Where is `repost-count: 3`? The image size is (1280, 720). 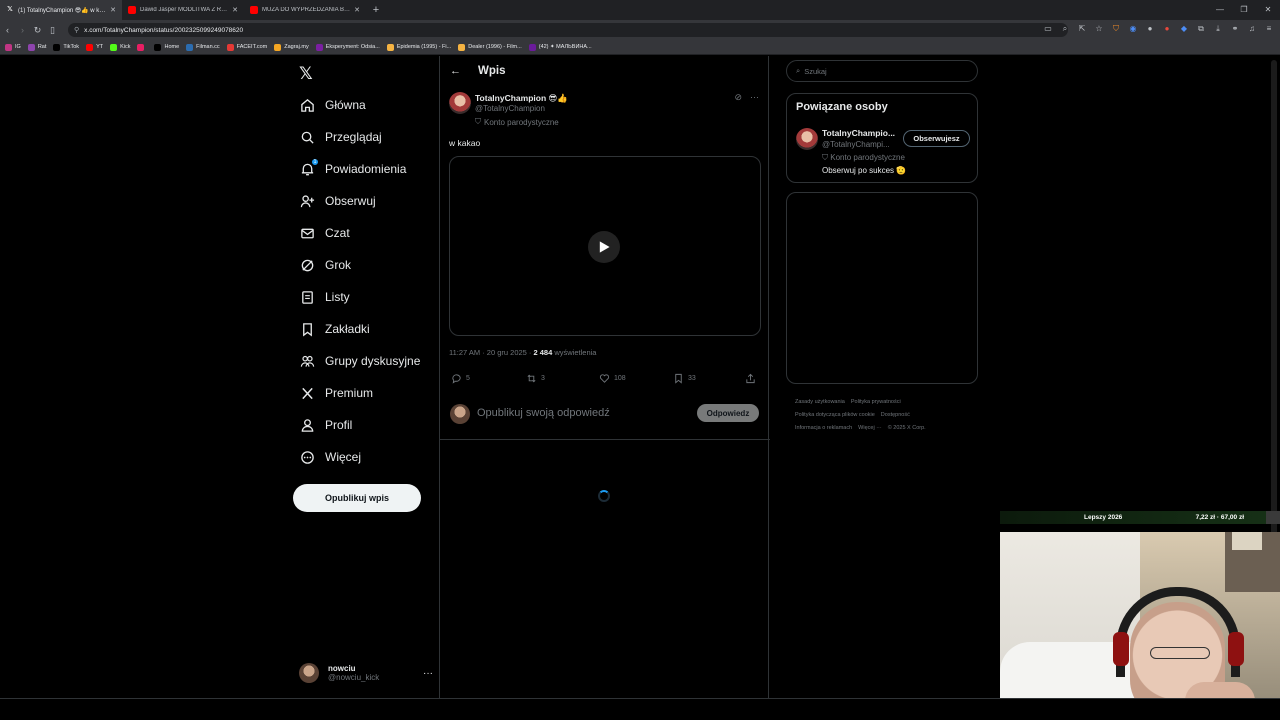
repost-count: 3 is located at coordinates (543, 378).